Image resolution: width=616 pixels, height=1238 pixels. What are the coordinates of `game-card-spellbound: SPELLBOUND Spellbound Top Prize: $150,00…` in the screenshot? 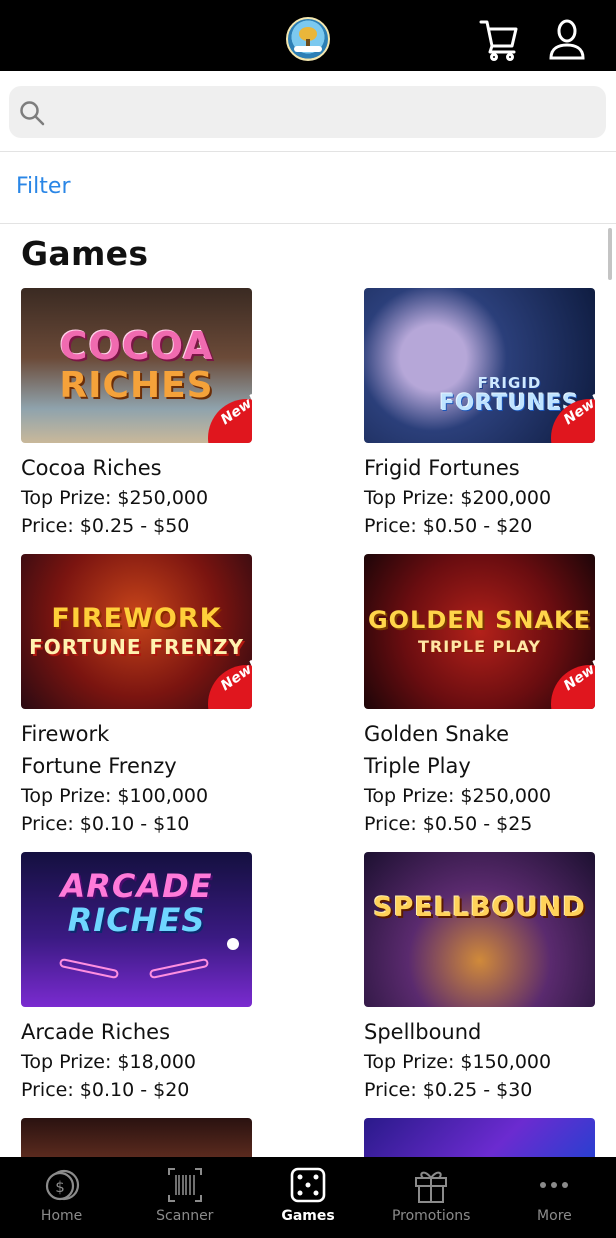 It's located at (484, 979).